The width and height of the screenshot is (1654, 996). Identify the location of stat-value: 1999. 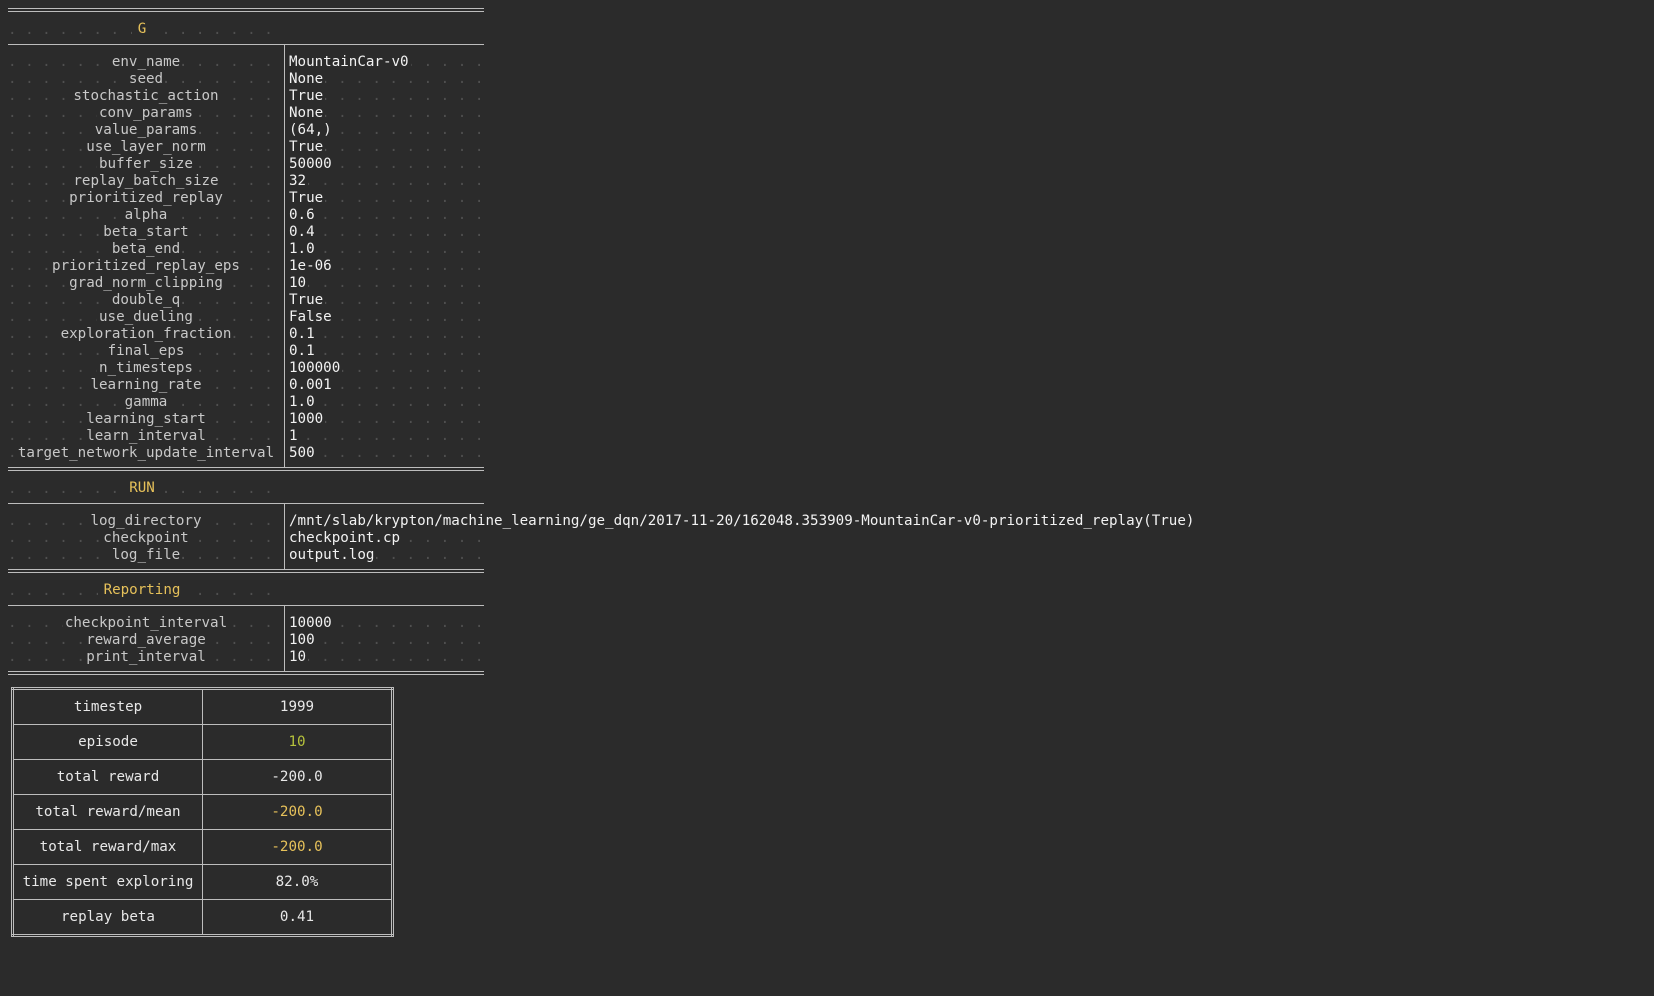
(297, 706).